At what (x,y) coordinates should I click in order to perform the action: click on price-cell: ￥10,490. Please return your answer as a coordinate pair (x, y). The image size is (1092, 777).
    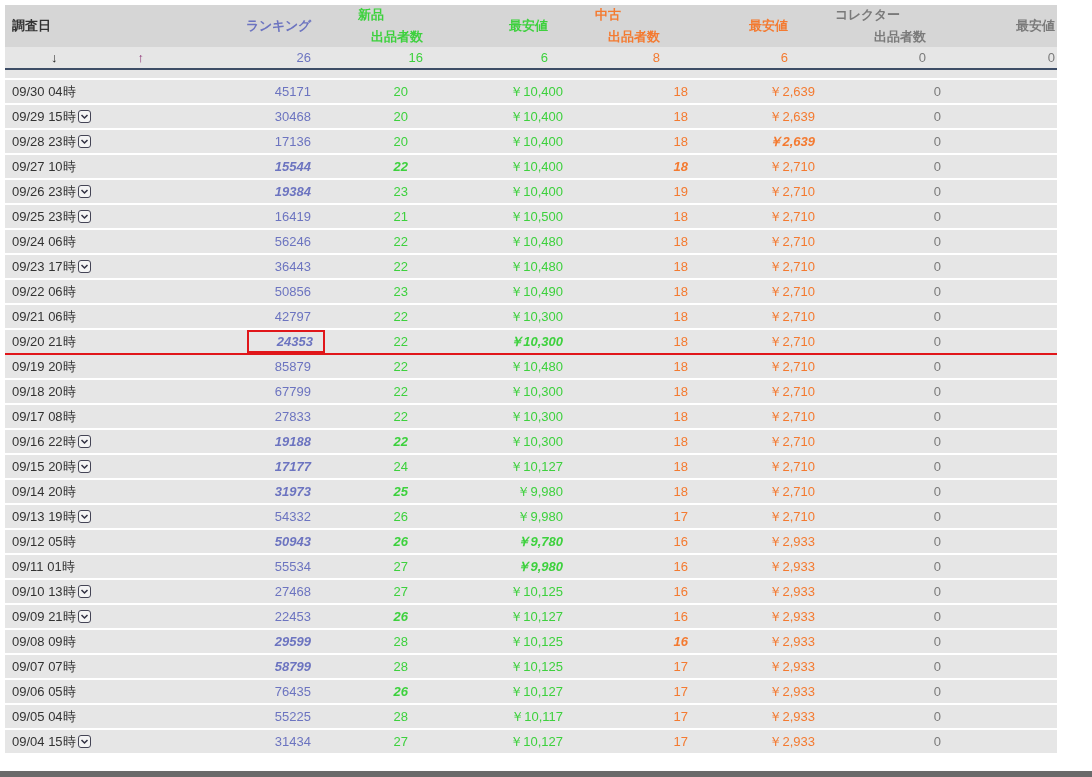
    Looking at the image, I should click on (536, 291).